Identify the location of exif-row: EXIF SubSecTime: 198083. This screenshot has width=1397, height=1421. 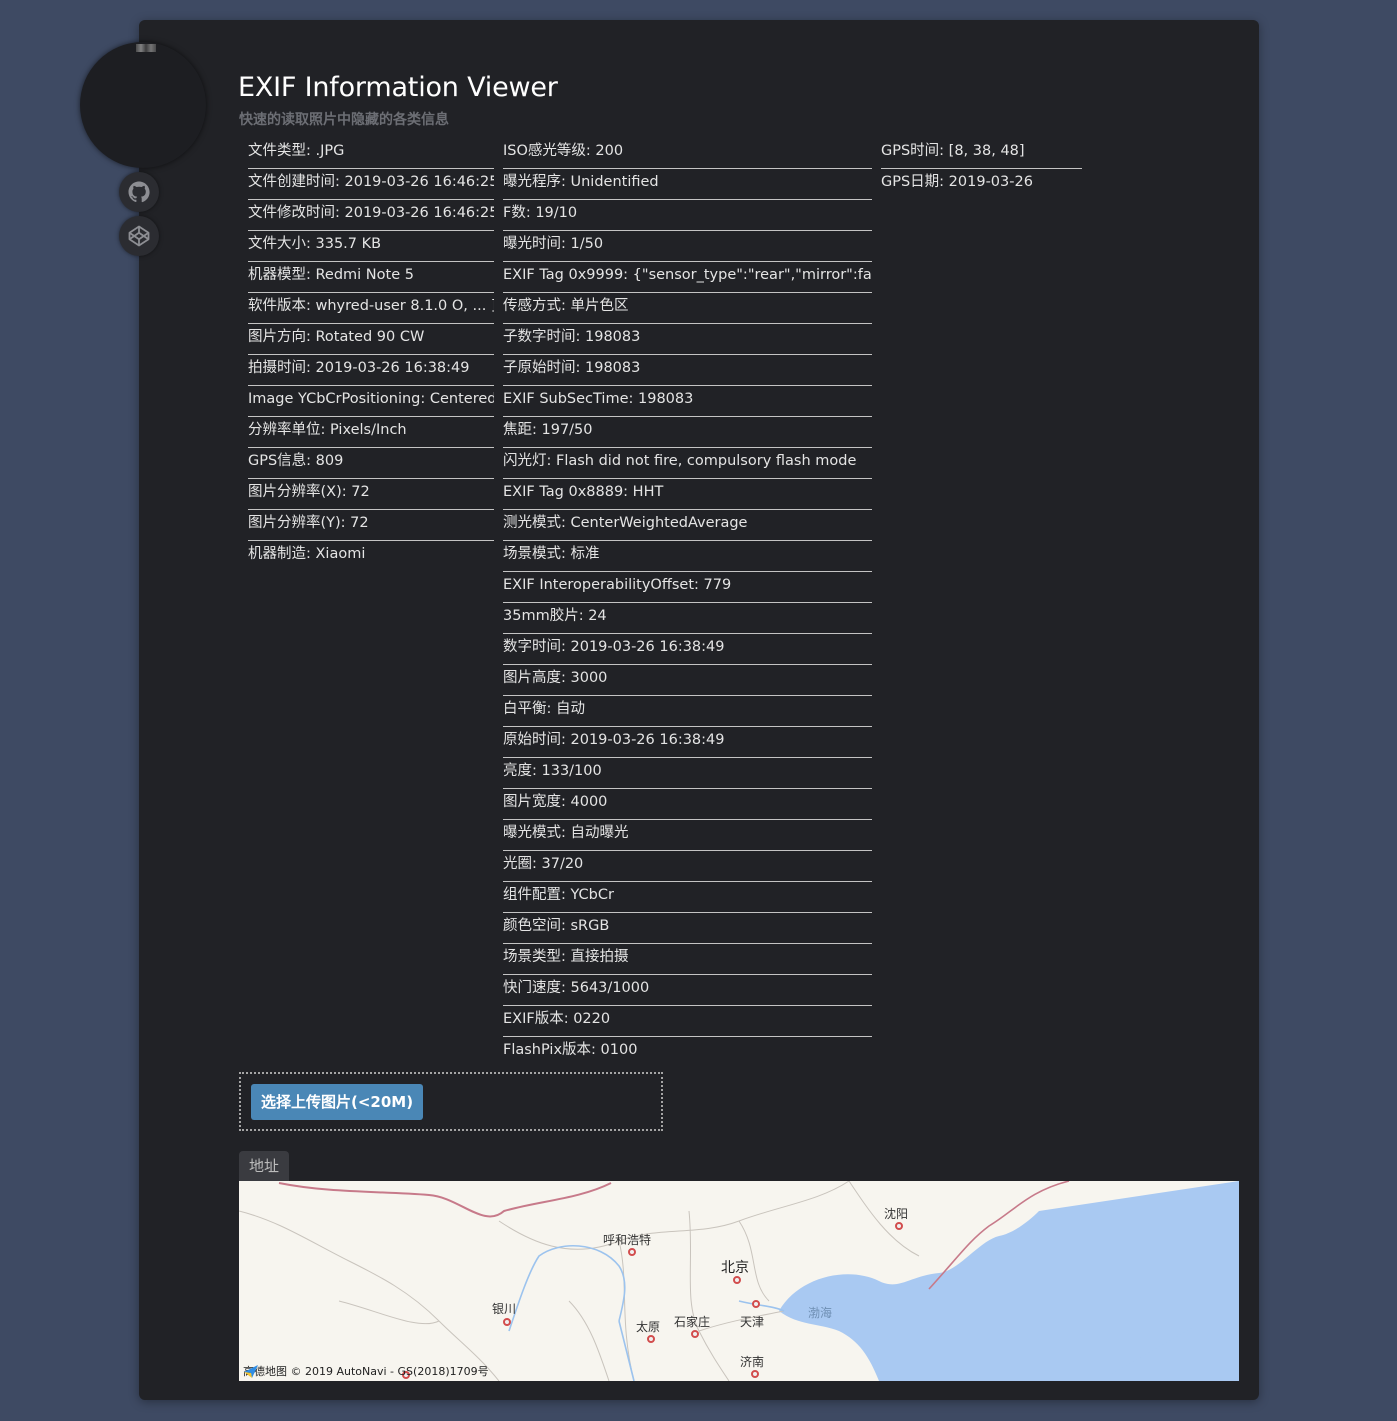
(687, 401).